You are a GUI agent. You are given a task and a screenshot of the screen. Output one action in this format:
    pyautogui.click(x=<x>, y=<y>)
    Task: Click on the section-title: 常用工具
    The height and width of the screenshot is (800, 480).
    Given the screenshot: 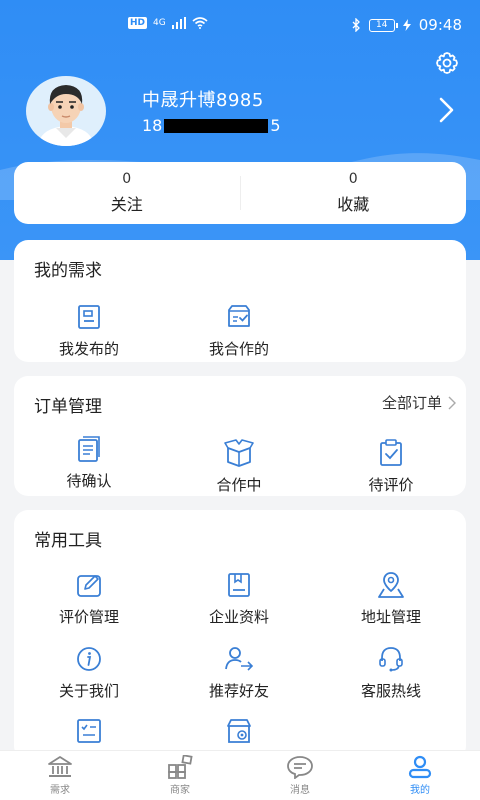 What is the action you would take?
    pyautogui.click(x=68, y=541)
    